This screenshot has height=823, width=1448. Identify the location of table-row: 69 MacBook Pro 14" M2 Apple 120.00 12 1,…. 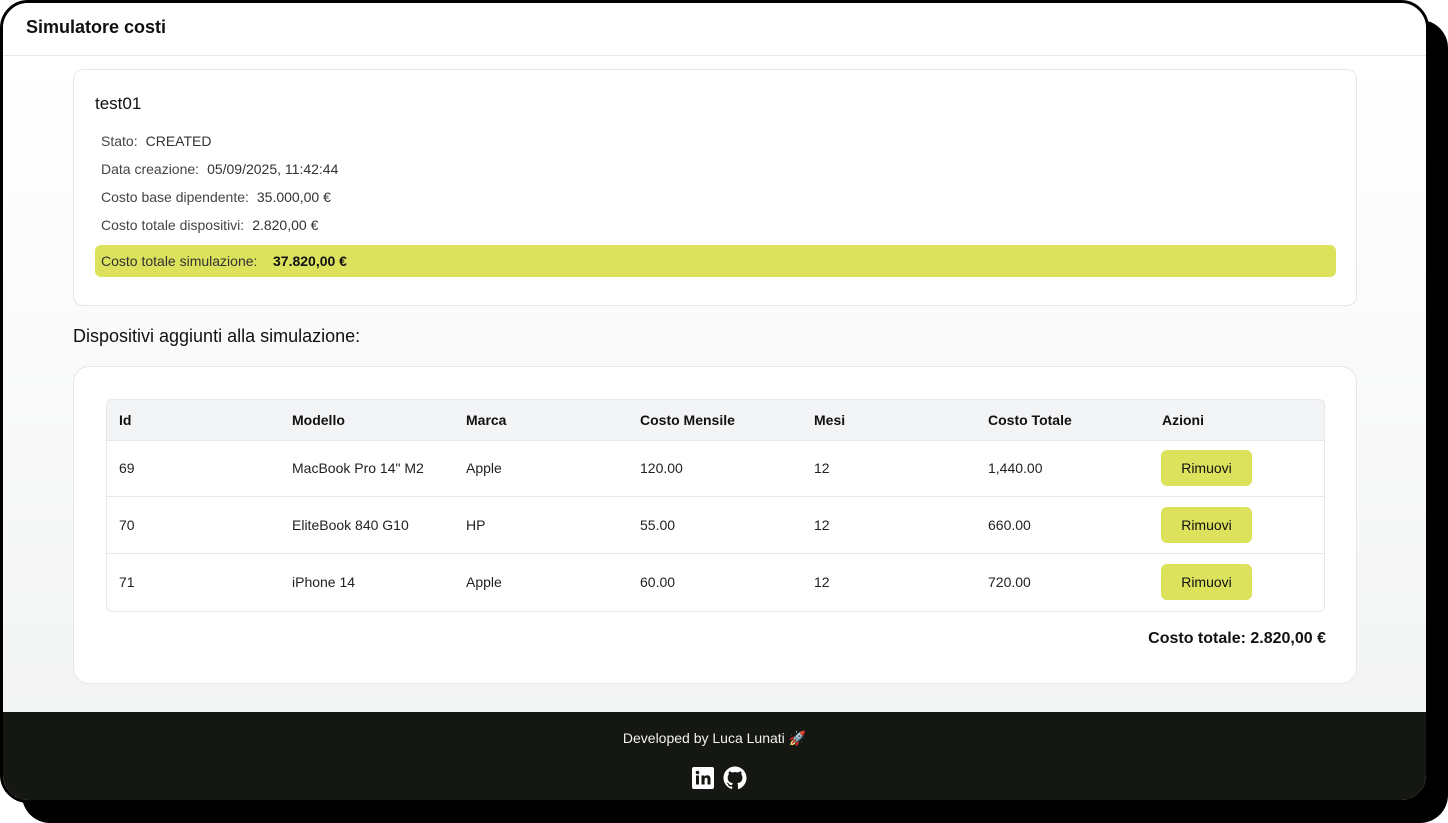
(715, 468).